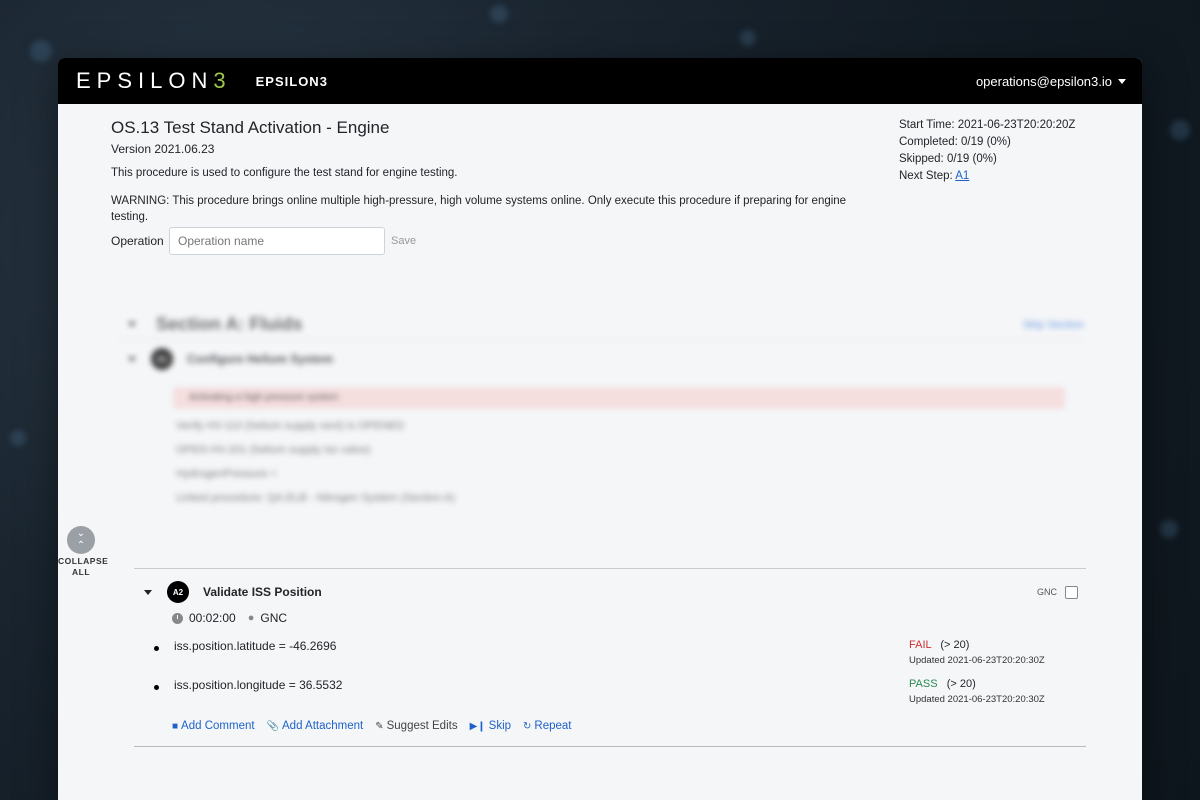 The image size is (1200, 800). Describe the element at coordinates (610, 592) in the screenshot. I see `step-a2-header: A2 Validate ISS Position GNC` at that location.